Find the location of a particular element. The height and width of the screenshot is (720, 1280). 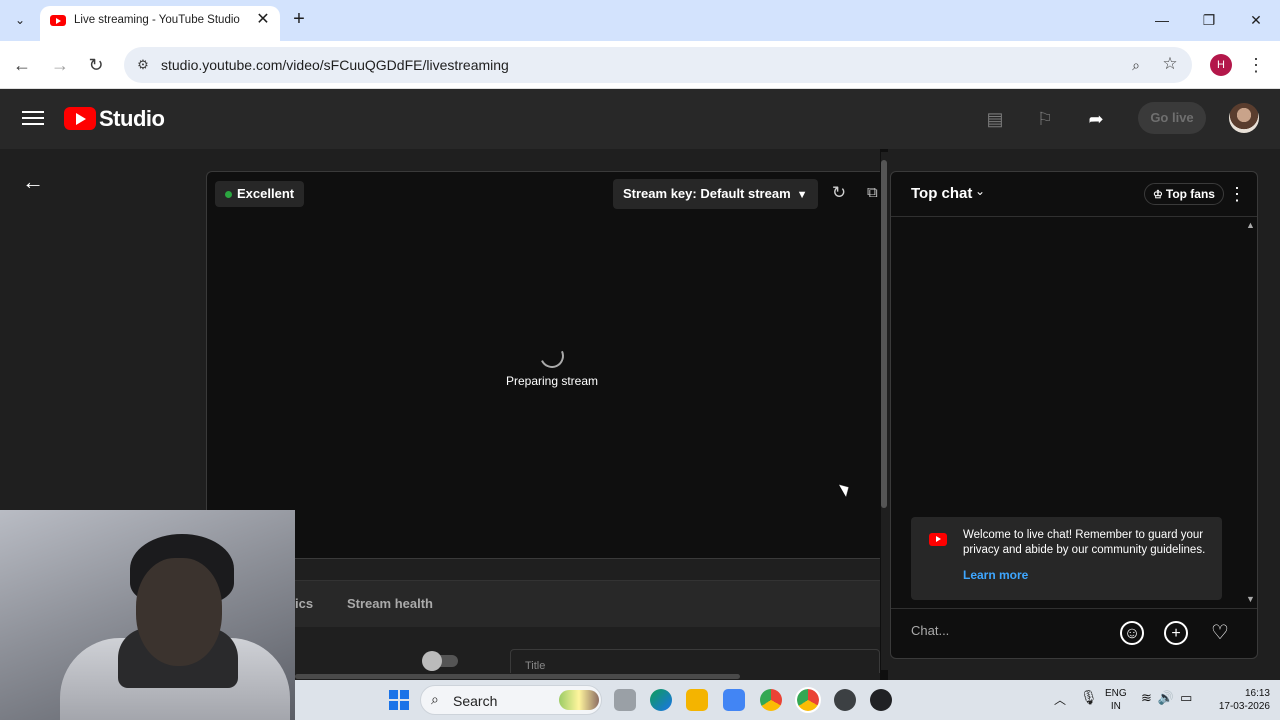

chrome-icon is located at coordinates (771, 700).